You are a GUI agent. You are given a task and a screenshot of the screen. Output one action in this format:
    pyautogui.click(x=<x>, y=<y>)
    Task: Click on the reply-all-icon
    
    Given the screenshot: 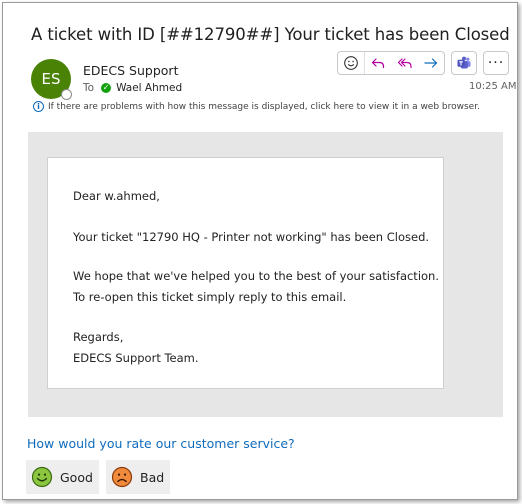 What is the action you would take?
    pyautogui.click(x=404, y=63)
    